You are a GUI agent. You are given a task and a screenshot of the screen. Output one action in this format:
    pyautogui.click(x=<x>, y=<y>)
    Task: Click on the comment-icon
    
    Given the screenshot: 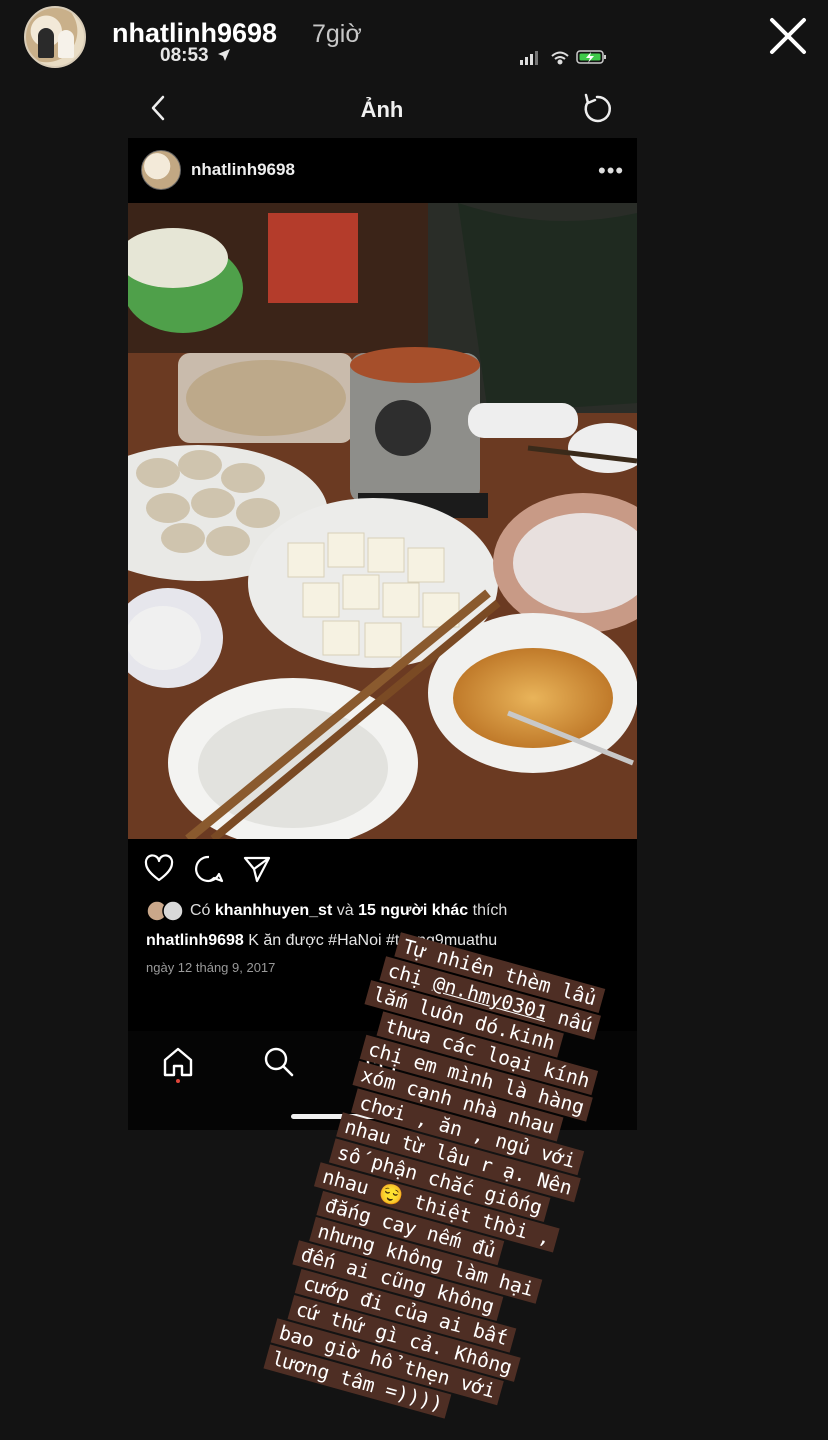 What is the action you would take?
    pyautogui.click(x=209, y=869)
    